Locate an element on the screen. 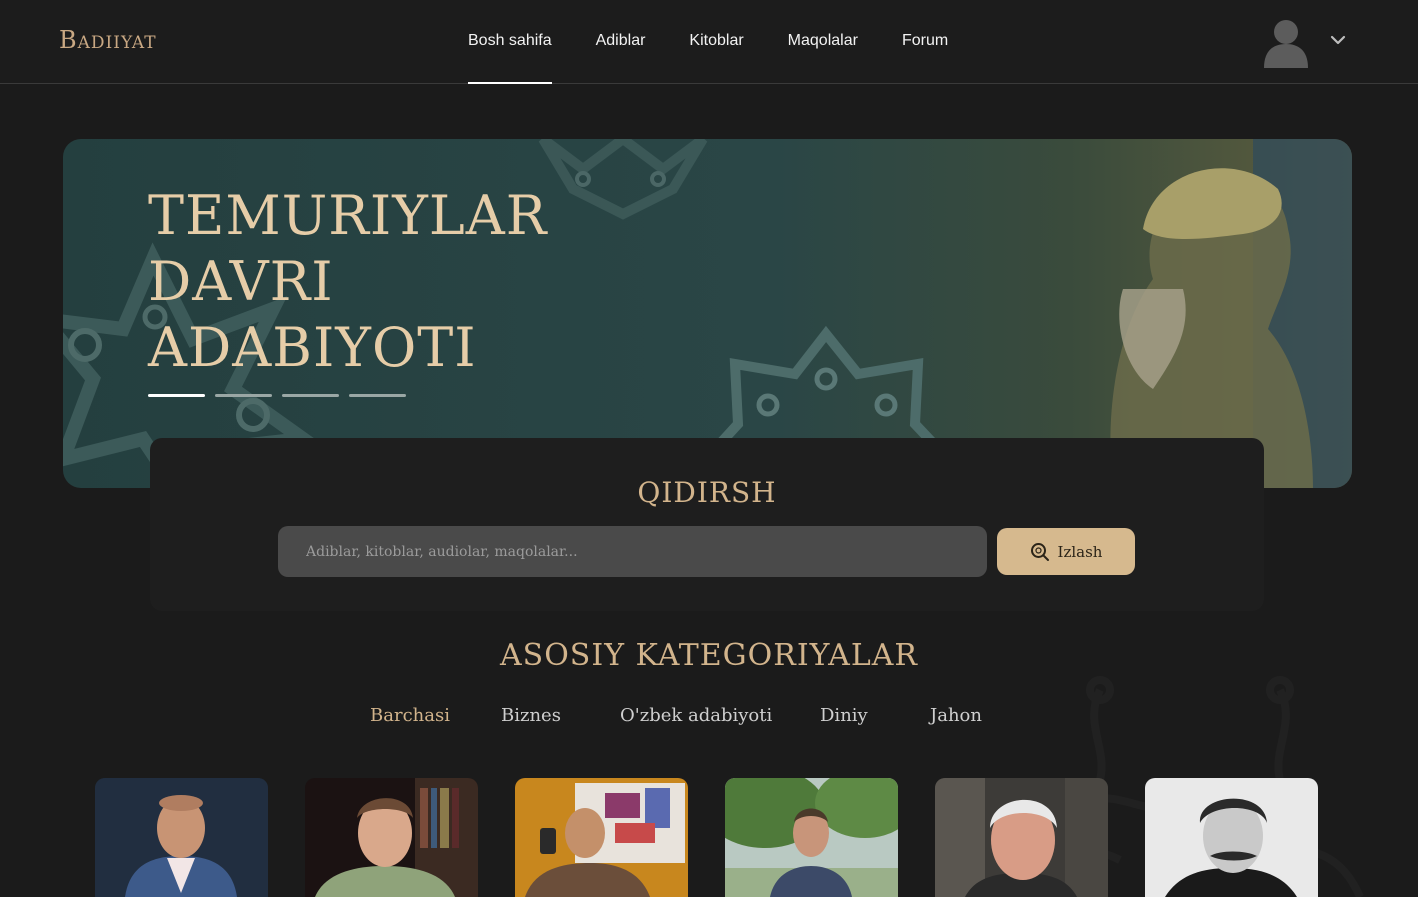 The width and height of the screenshot is (1418, 897). nav-adiblar: Adiblar is located at coordinates (621, 42).